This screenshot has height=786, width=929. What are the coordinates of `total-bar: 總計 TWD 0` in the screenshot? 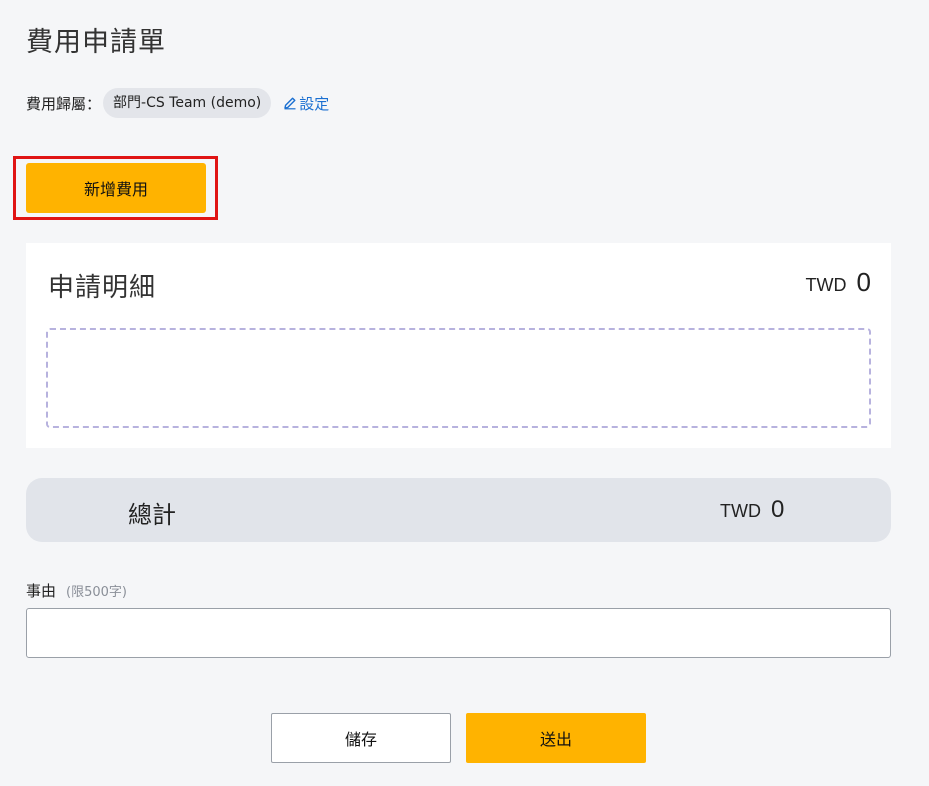 It's located at (458, 510).